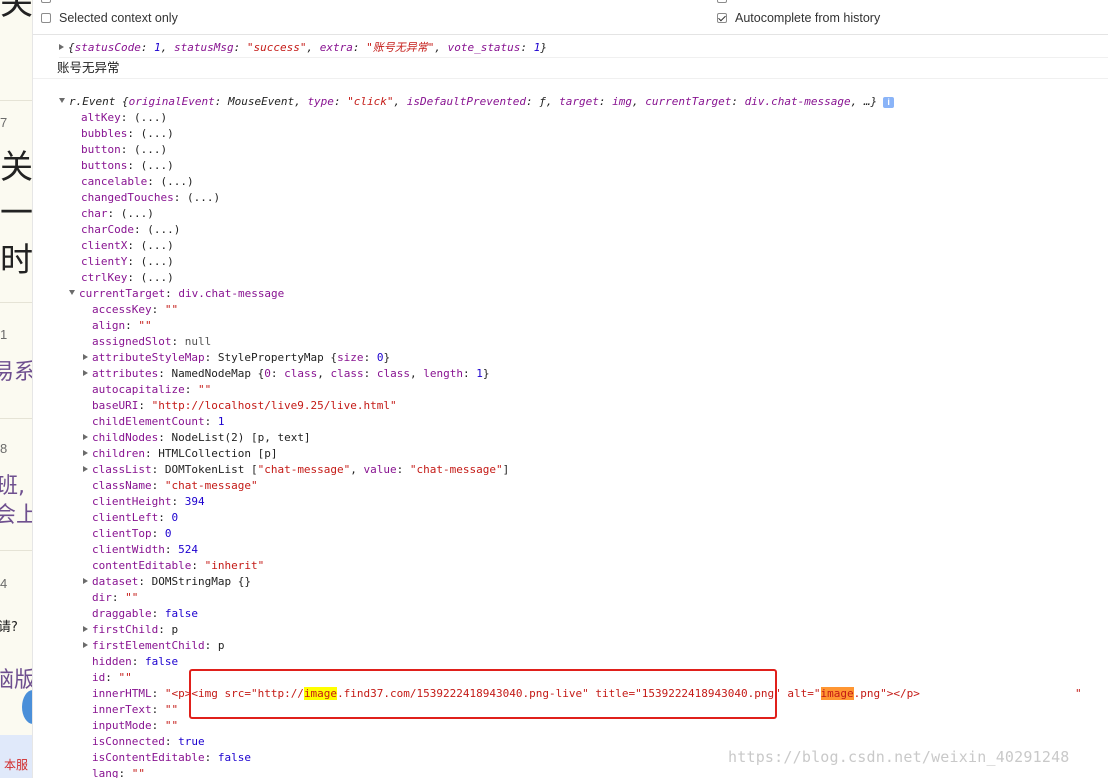 This screenshot has width=1108, height=778. What do you see at coordinates (722, 18) in the screenshot?
I see `autocomplete-from-history-checkbox` at bounding box center [722, 18].